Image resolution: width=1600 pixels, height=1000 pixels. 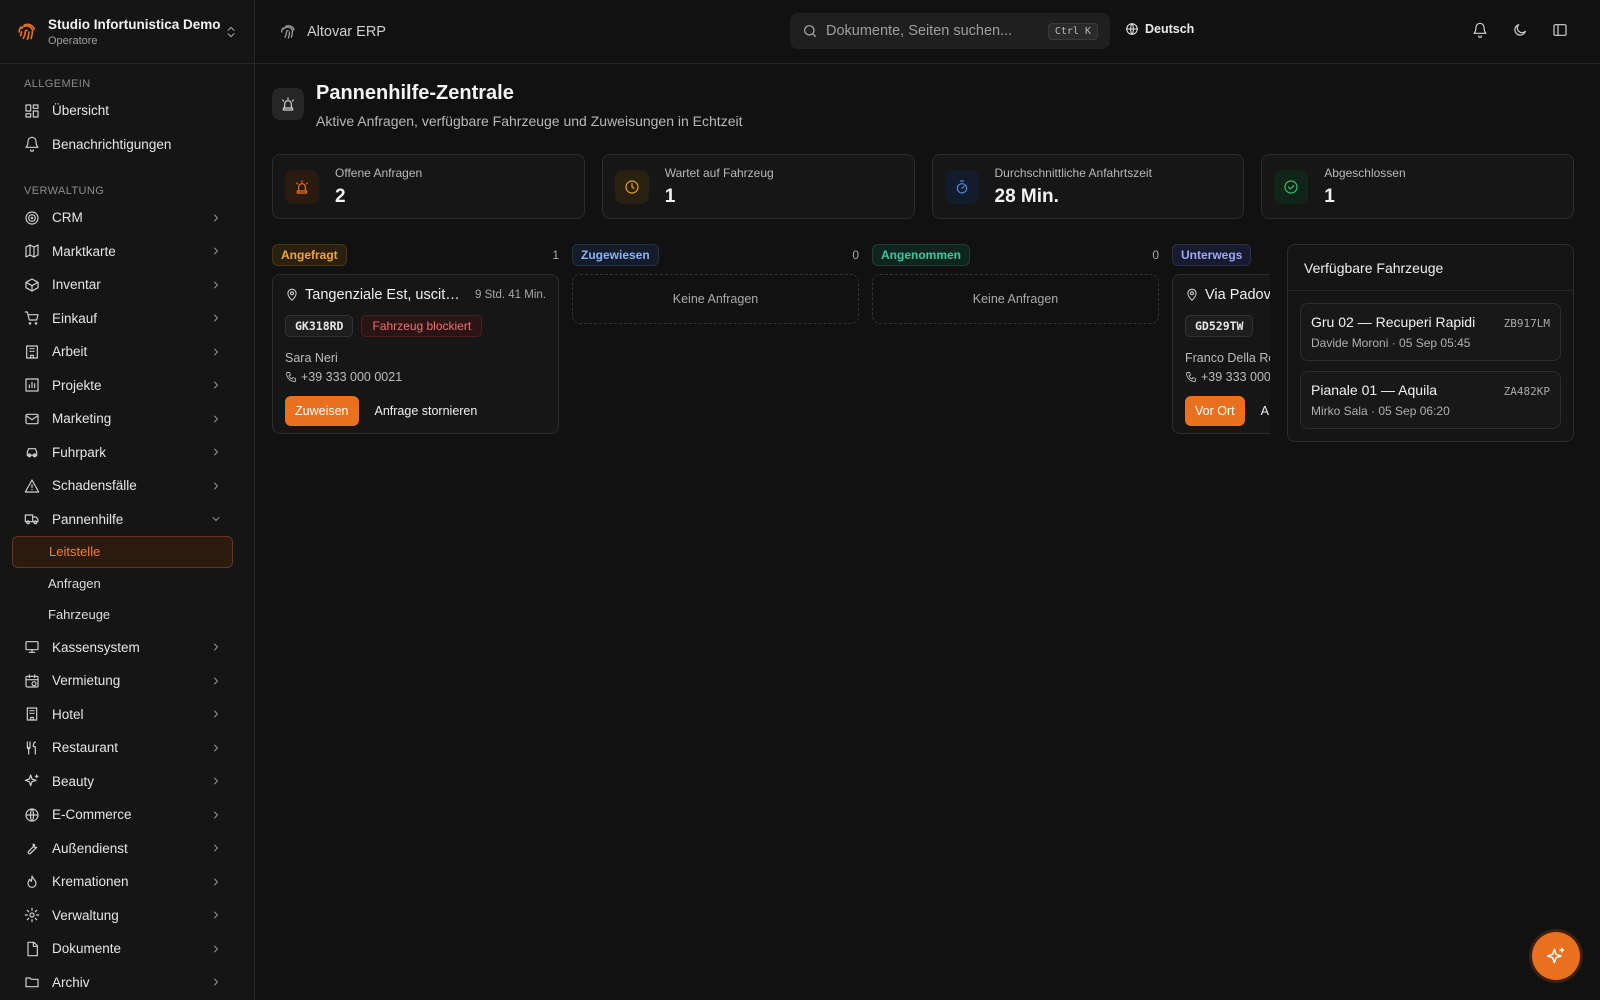 I want to click on sidebar-item-notifications: Benachrichtigungen, so click(x=127, y=145).